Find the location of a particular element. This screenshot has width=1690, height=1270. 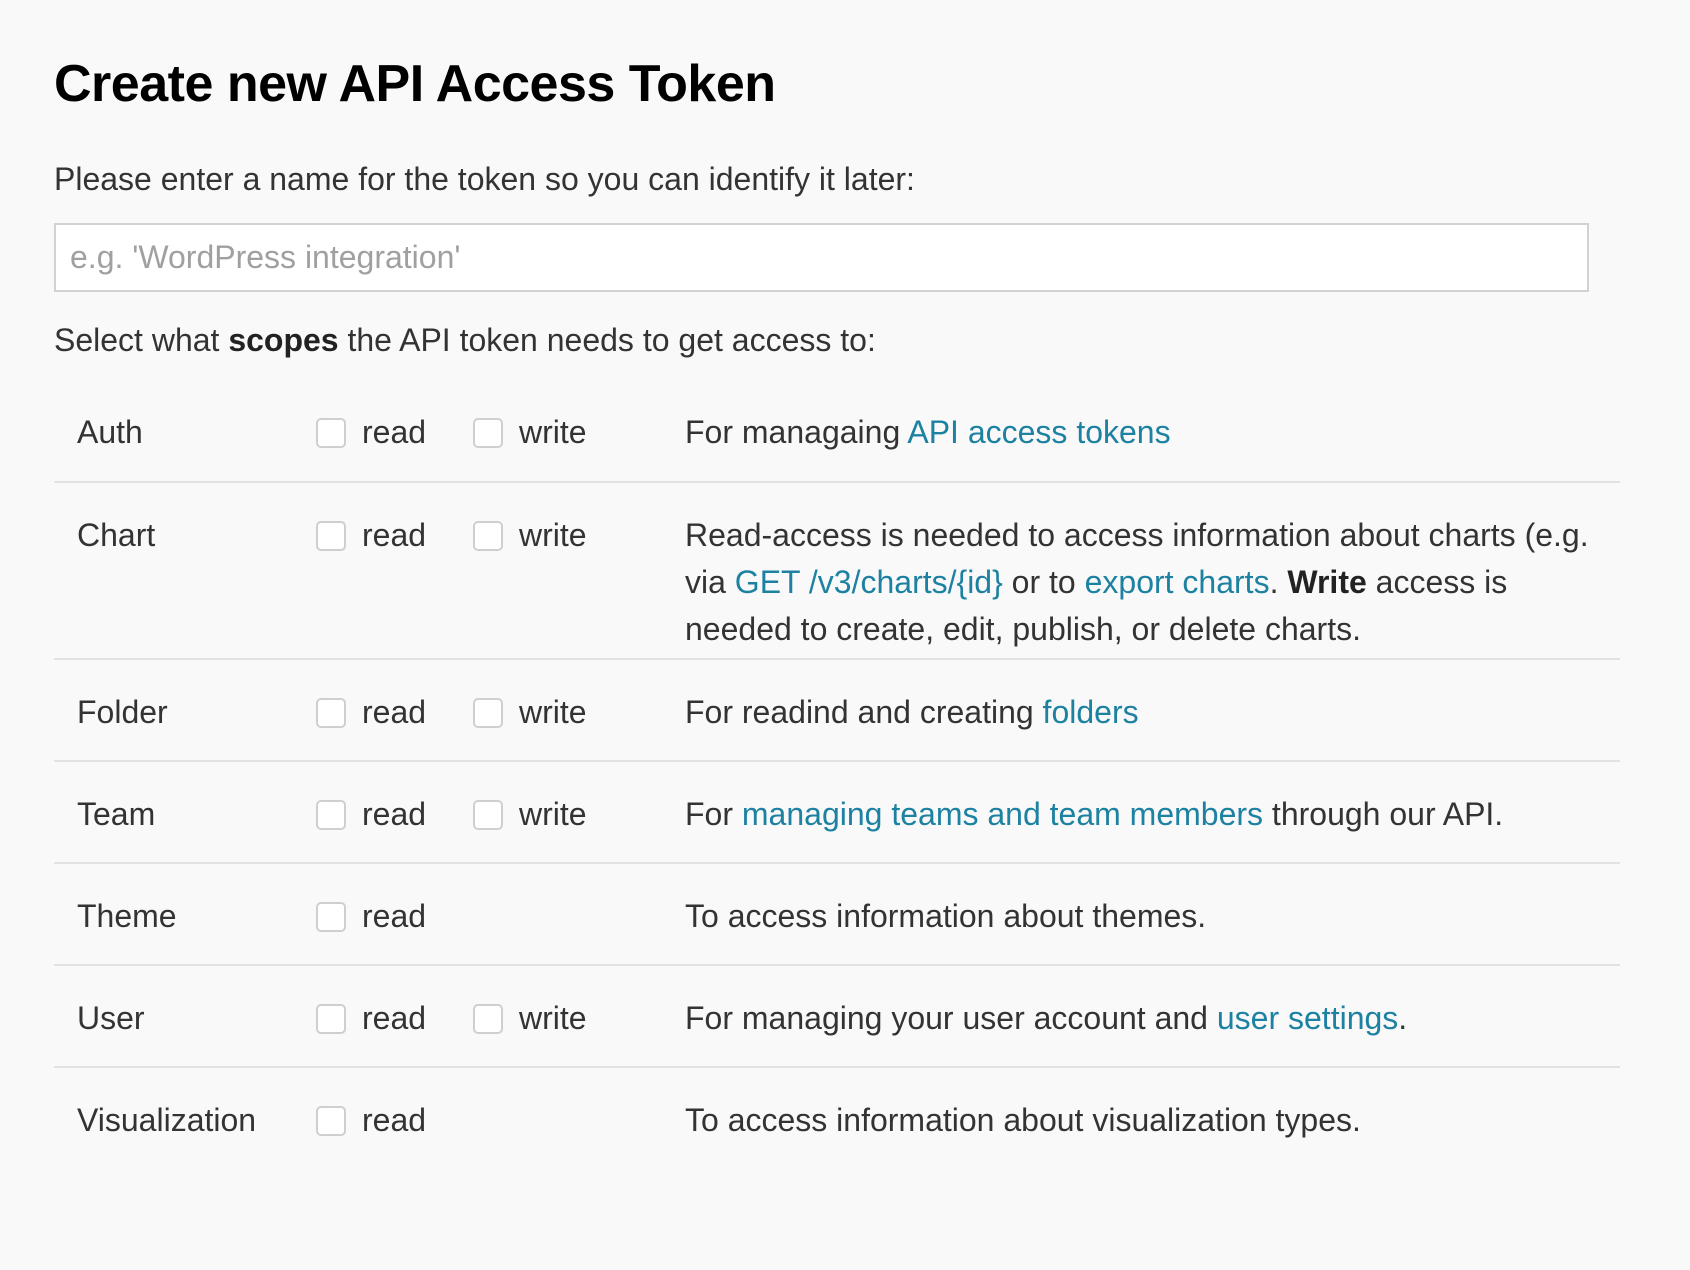

folder-write-option: write is located at coordinates (579, 712).